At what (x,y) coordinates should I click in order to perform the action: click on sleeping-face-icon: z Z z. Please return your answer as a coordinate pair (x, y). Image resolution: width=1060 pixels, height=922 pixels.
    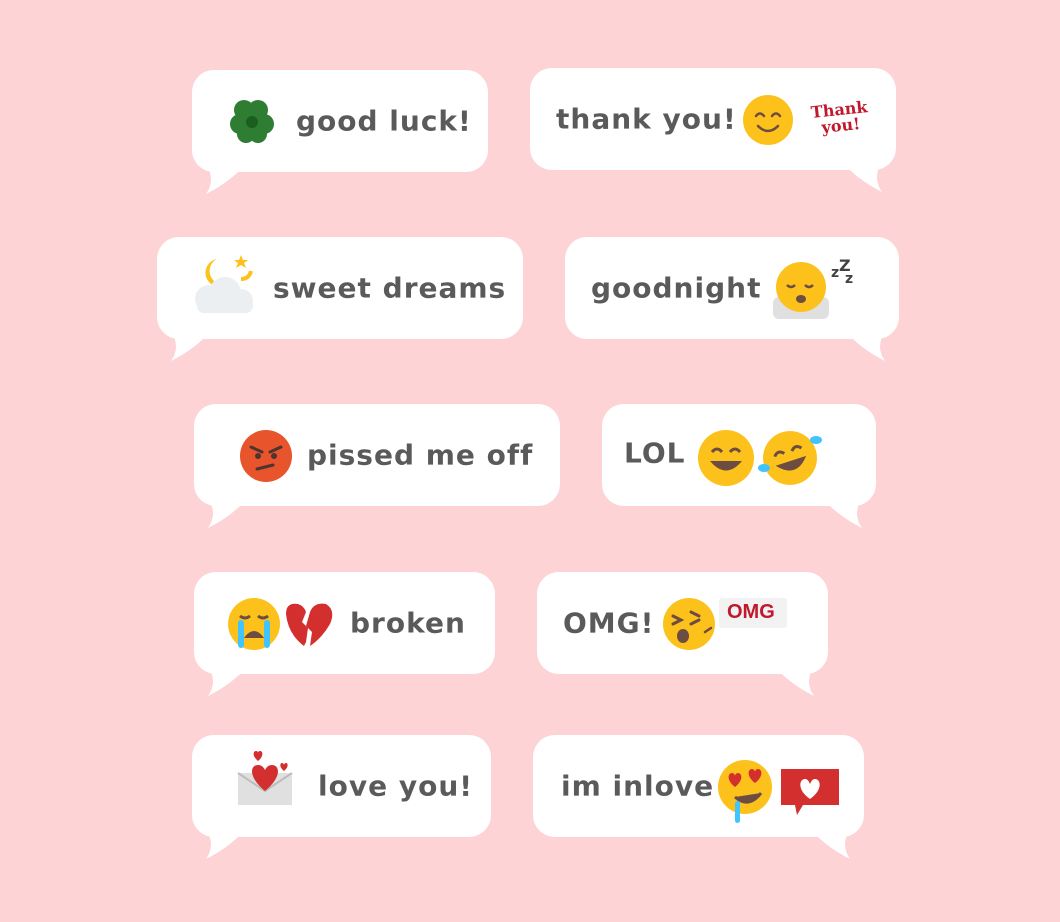
    Looking at the image, I should click on (813, 288).